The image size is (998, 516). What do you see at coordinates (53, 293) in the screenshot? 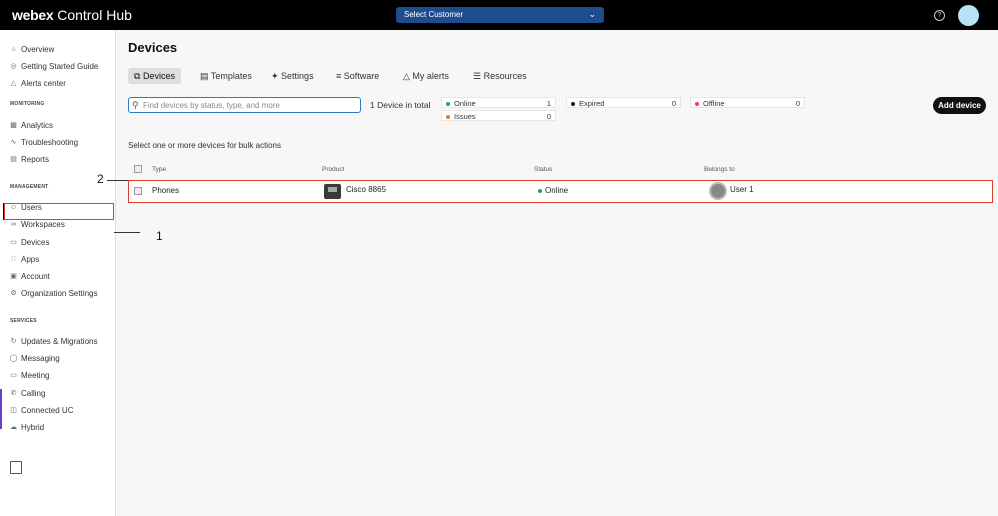
I see `sidebar-item-organization-settings: ⚙ Organization Settings` at bounding box center [53, 293].